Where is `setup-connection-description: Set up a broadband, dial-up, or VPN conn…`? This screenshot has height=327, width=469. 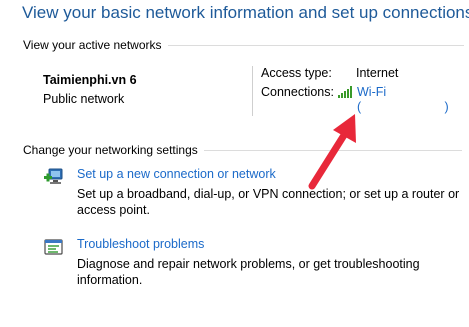
setup-connection-description: Set up a broadband, dial-up, or VPN conn… is located at coordinates (268, 202).